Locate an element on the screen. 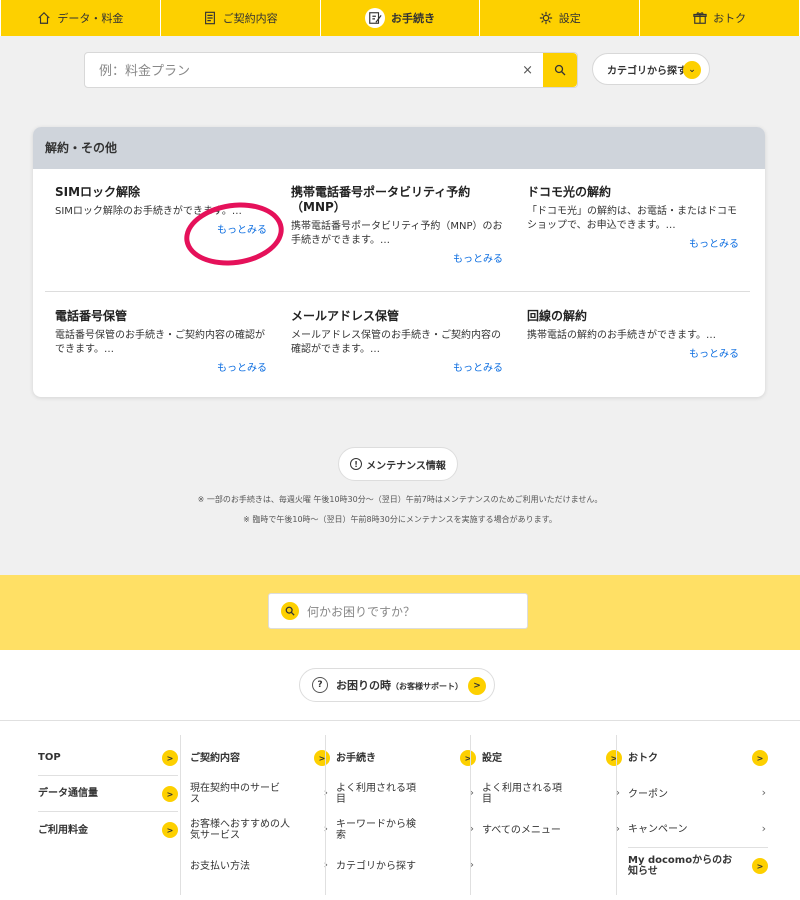  top-nav: データ・料金 ご契約内容 お手続き 設定 おトク is located at coordinates (400, 18).